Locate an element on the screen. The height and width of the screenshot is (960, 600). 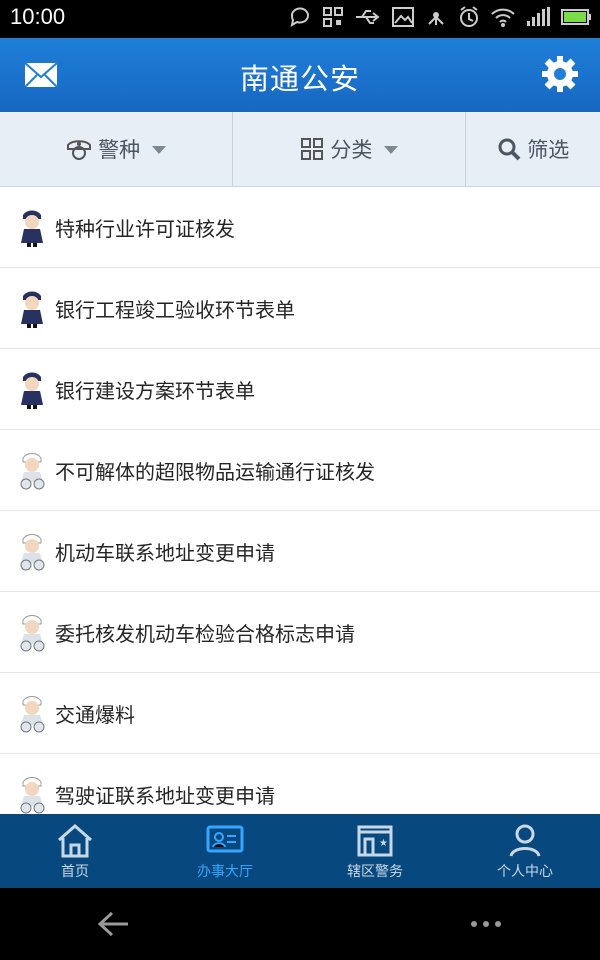
service-label: 特种行业许可证核发 is located at coordinates (145, 228).